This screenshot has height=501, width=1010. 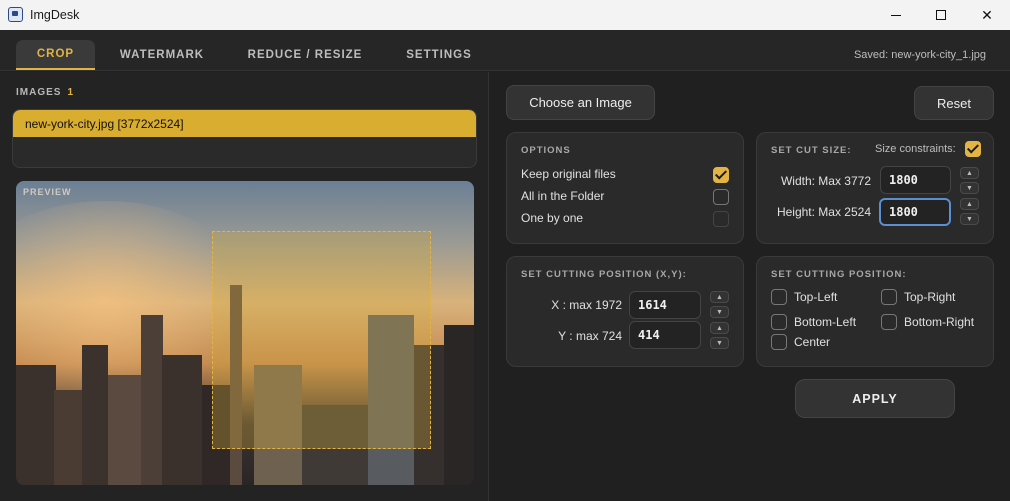 What do you see at coordinates (586, 305) in the screenshot?
I see `x-label: X : max 1972` at bounding box center [586, 305].